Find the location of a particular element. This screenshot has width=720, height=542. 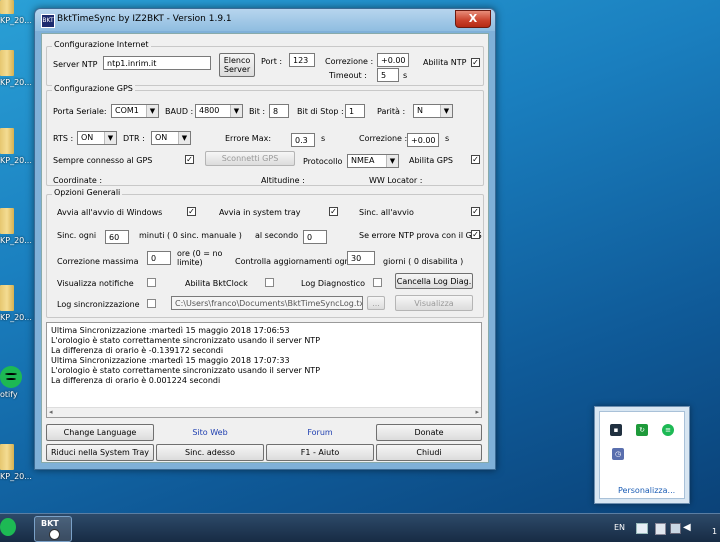

close-button: X is located at coordinates (473, 19).